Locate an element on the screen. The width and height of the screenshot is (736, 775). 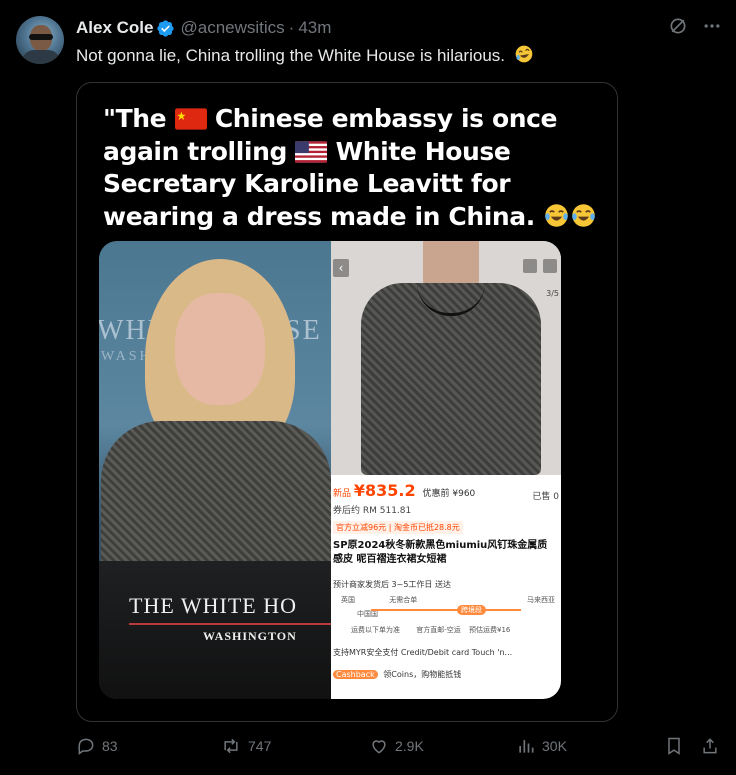
route-details: 运费以下单为准 官方直邮-空运 预估运费¥16 is located at coordinates (431, 630).